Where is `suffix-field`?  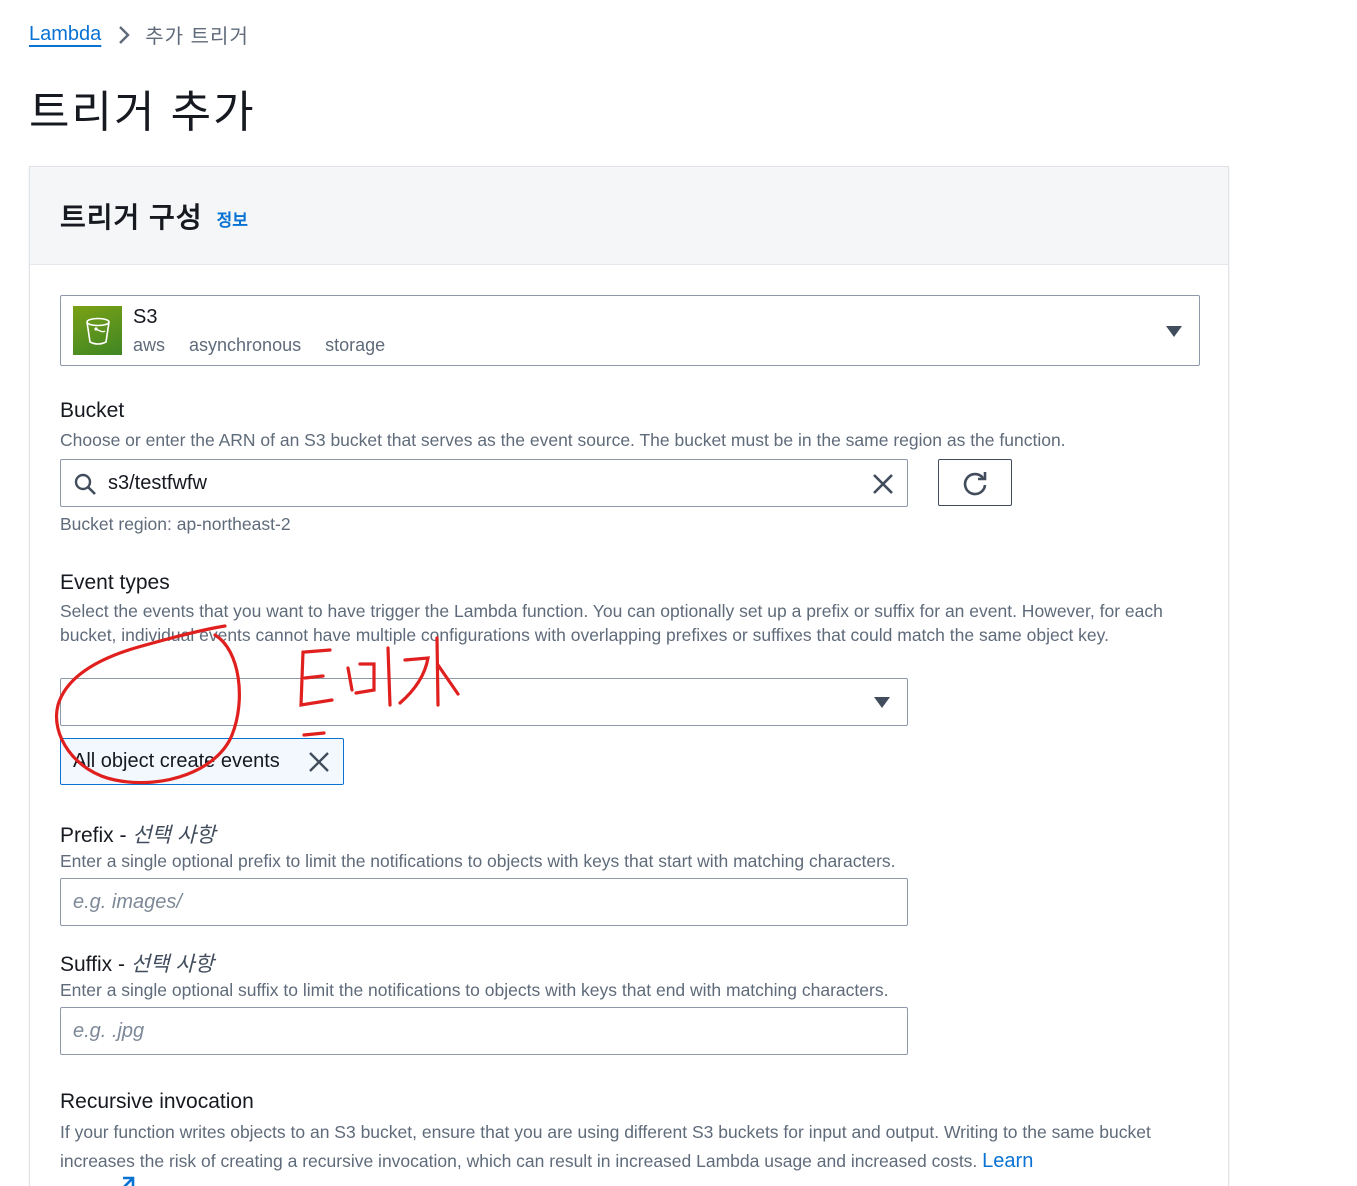 suffix-field is located at coordinates (484, 1031).